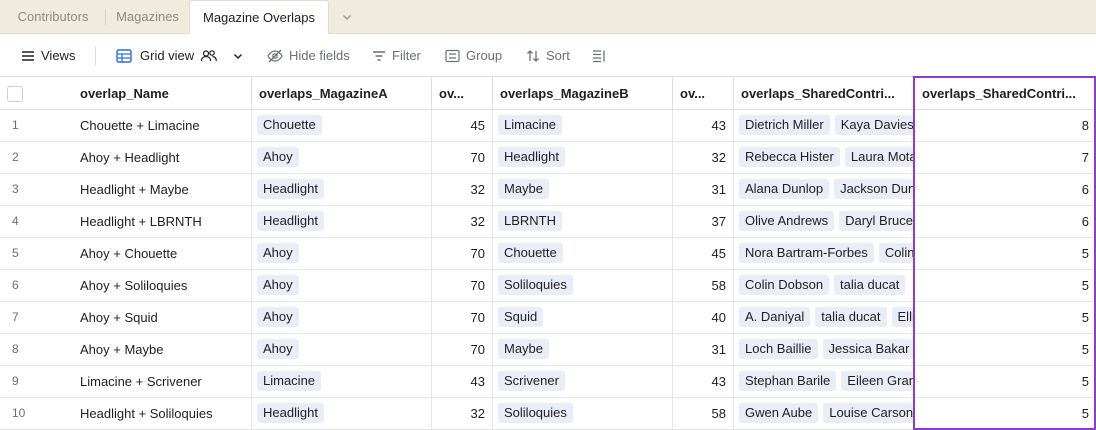 This screenshot has height=430, width=1096. Describe the element at coordinates (583, 381) in the screenshot. I see `magazine-b-cell: Scrivener` at that location.